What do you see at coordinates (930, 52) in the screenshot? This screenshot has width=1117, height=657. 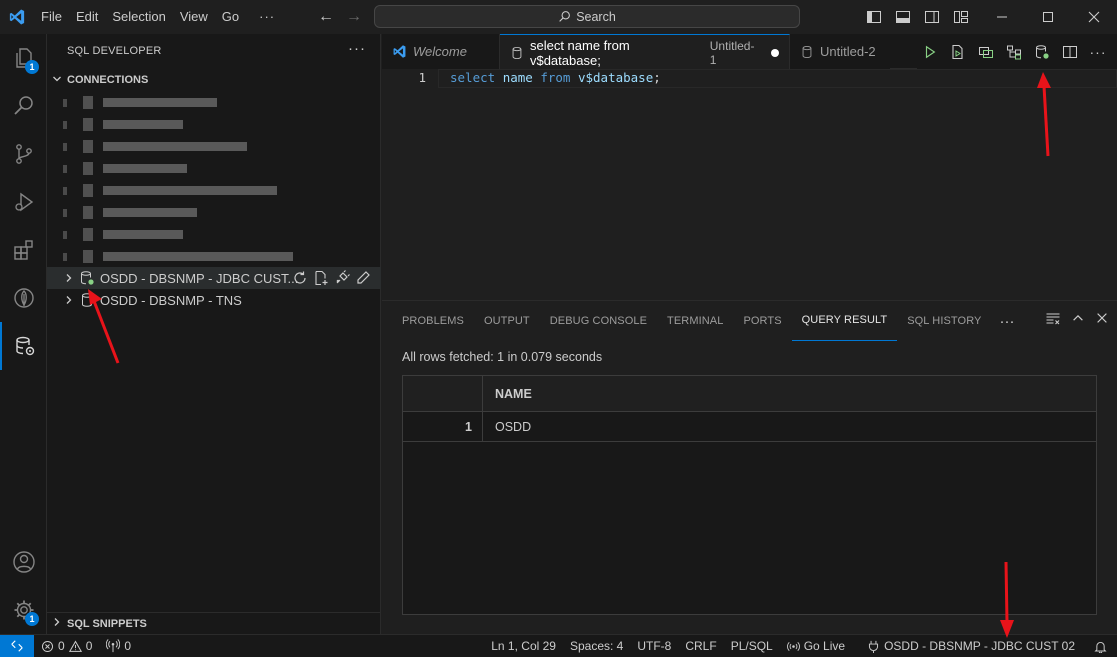 I see `run-query-icon` at bounding box center [930, 52].